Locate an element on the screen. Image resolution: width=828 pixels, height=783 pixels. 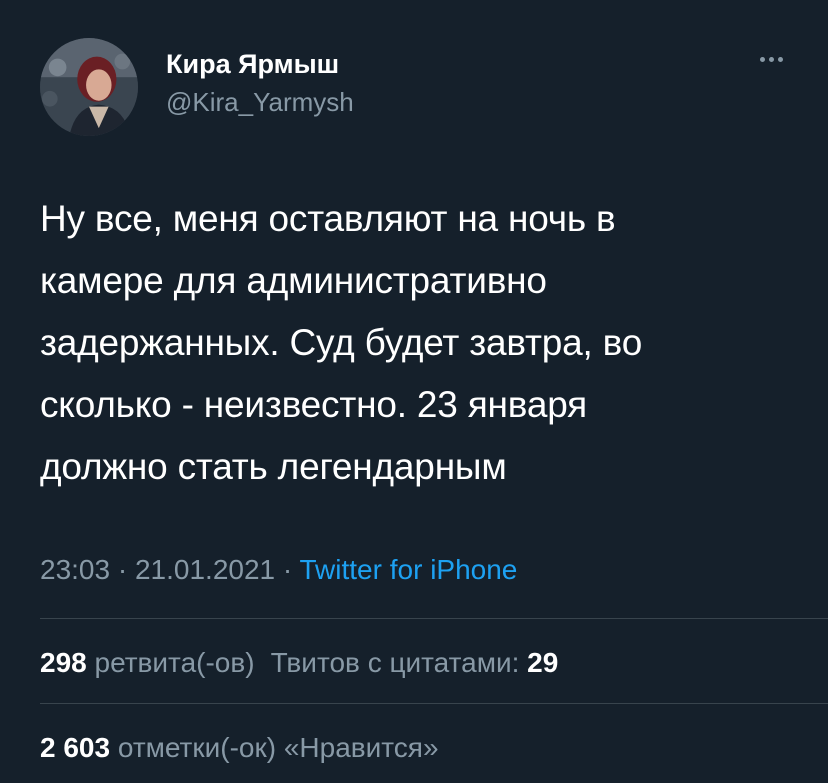
tweet-text-line: задержанных. Суд будет завтра, во is located at coordinates (341, 342).